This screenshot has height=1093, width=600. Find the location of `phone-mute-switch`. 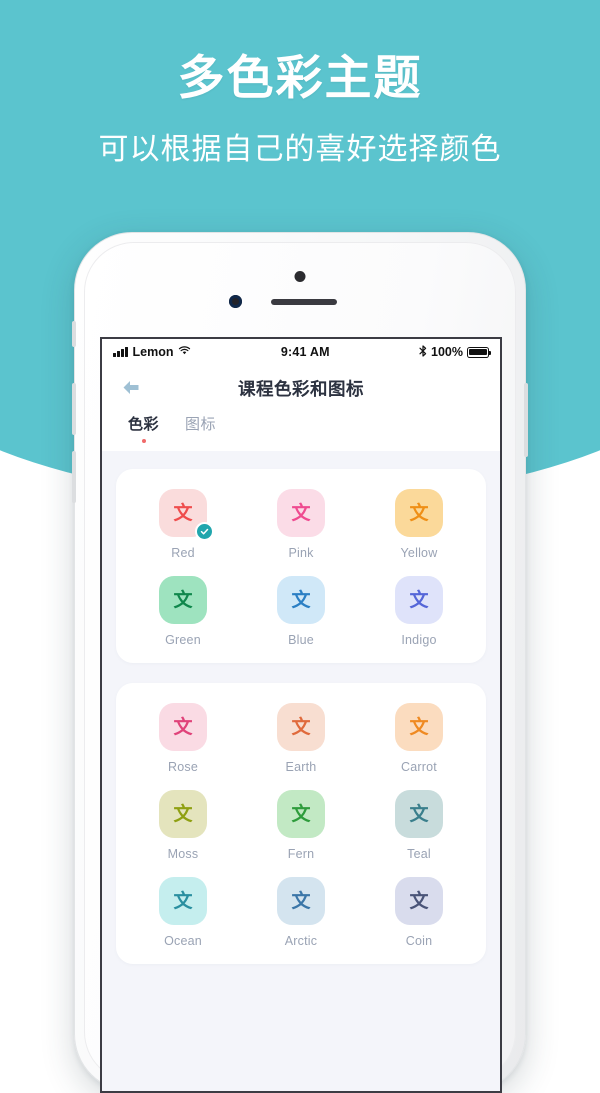

phone-mute-switch is located at coordinates (74, 334).